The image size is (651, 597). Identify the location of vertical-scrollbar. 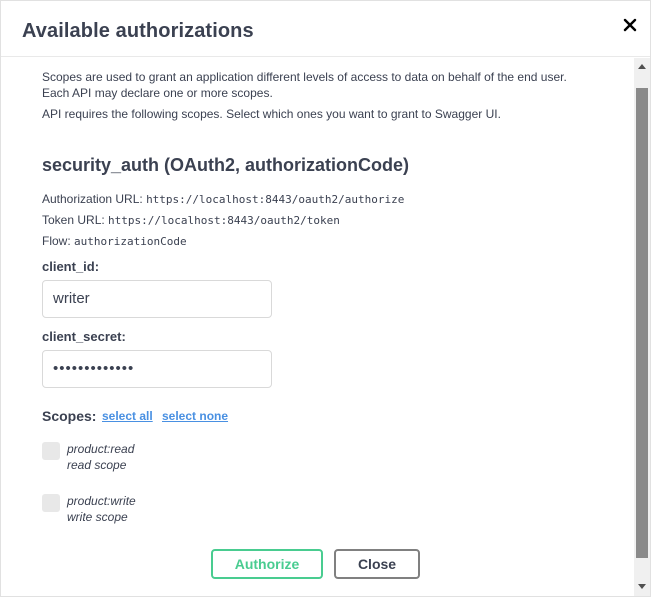
(642, 327).